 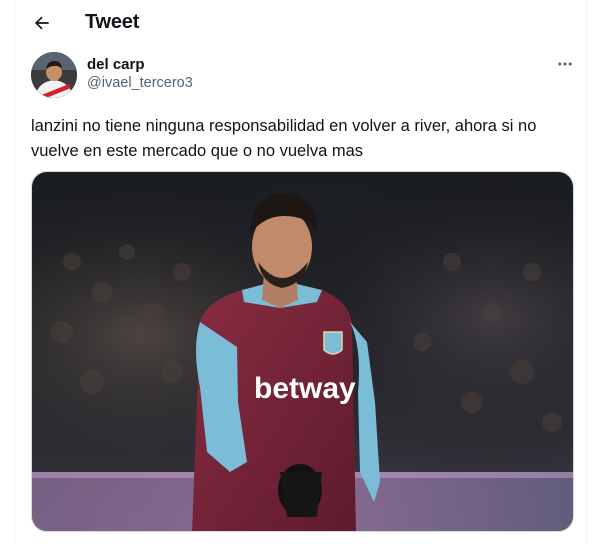 I want to click on author-display-name: del carp, so click(x=116, y=64).